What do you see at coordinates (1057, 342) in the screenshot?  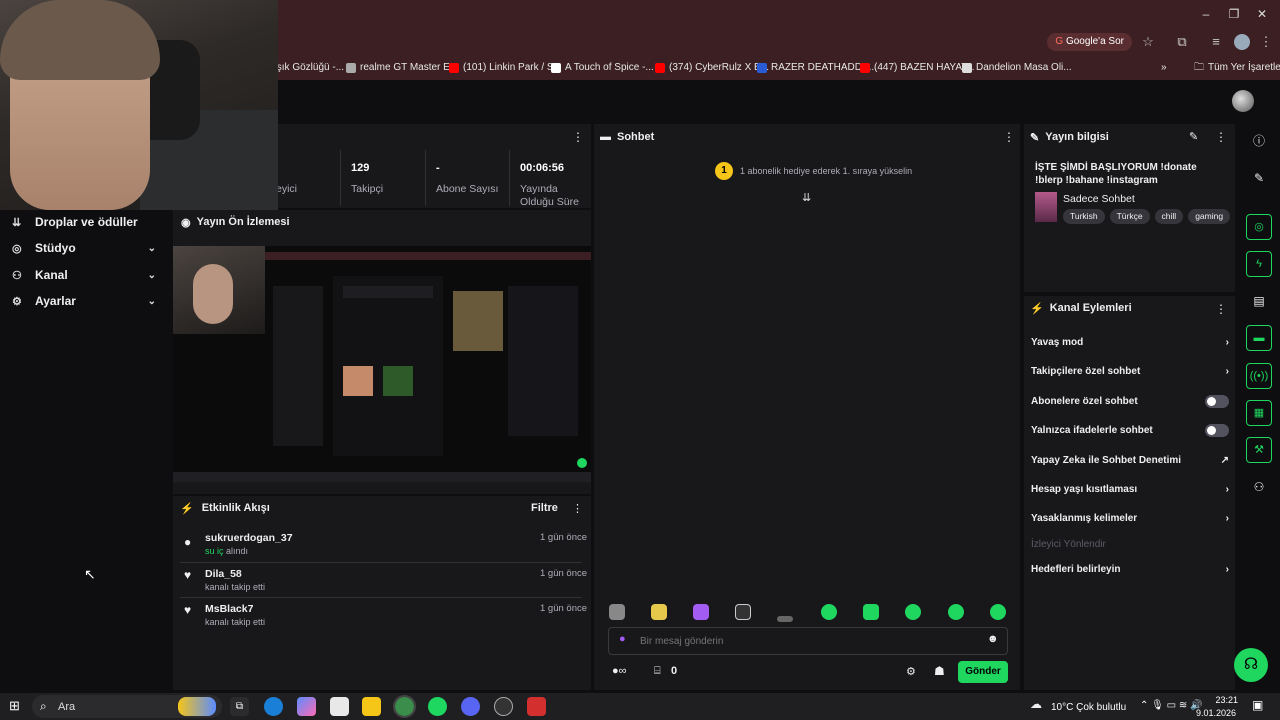 I see `action-label: Yavaş mod` at bounding box center [1057, 342].